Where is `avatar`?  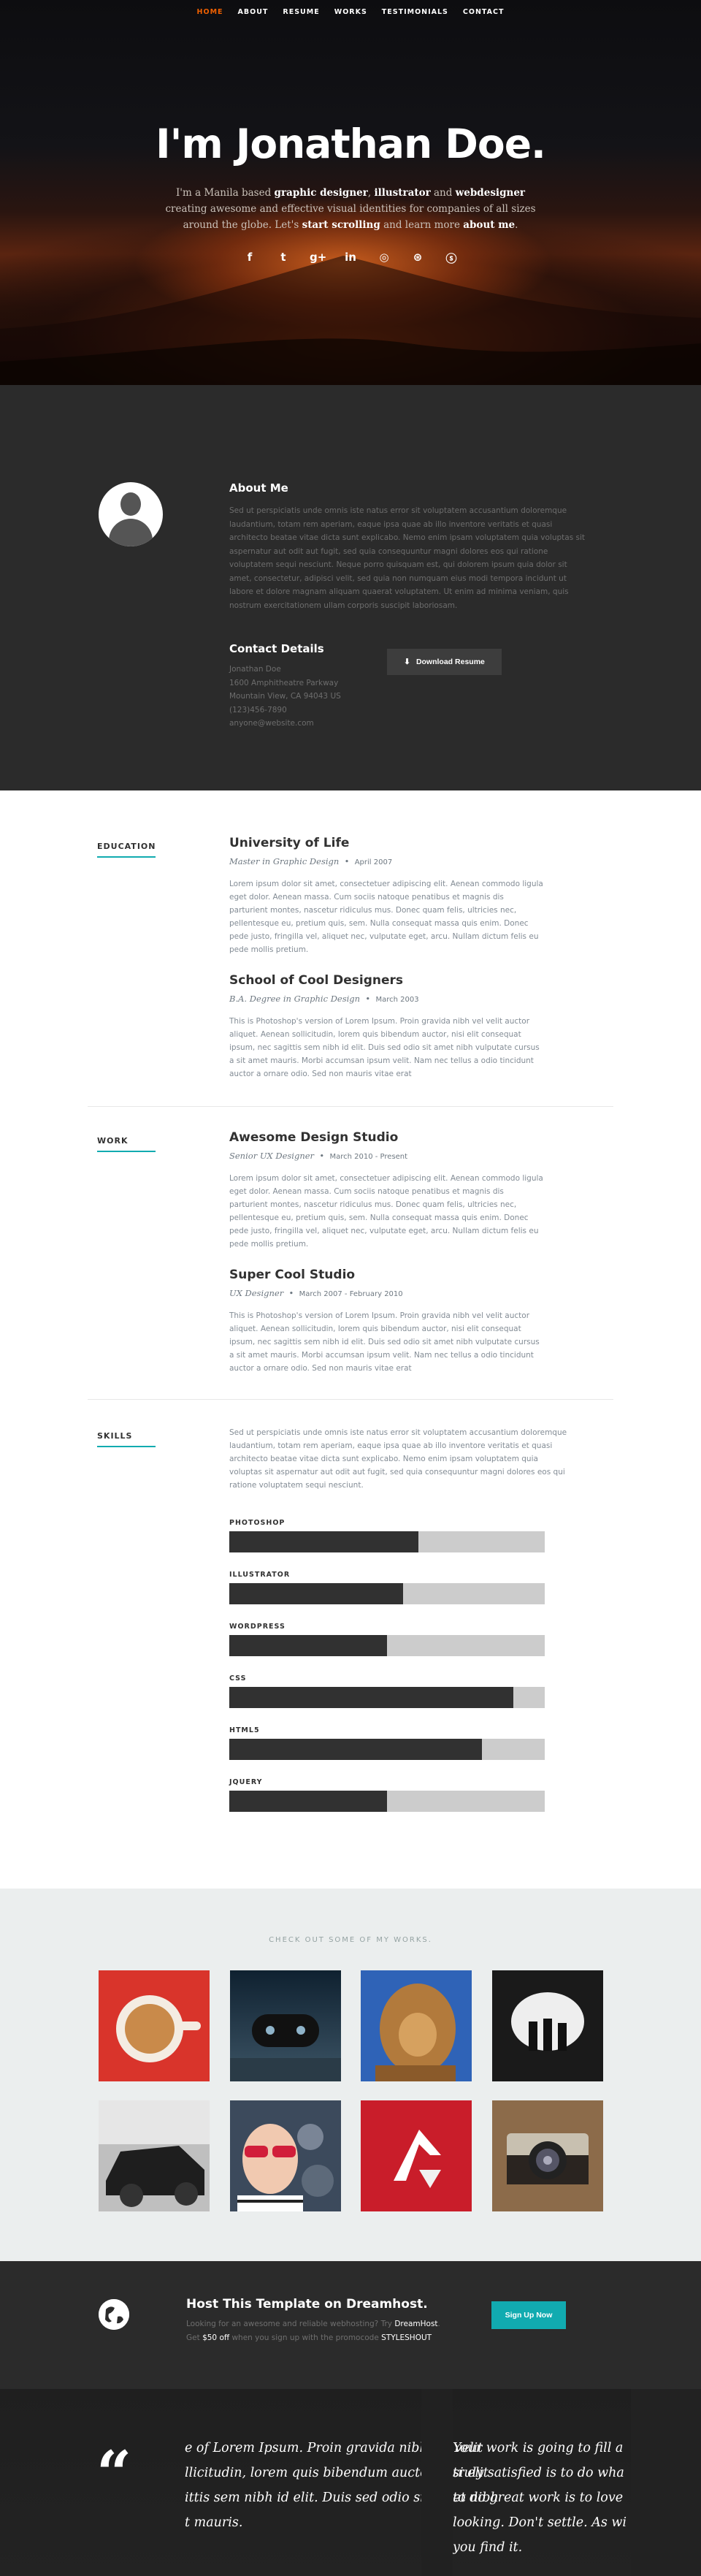 avatar is located at coordinates (131, 514).